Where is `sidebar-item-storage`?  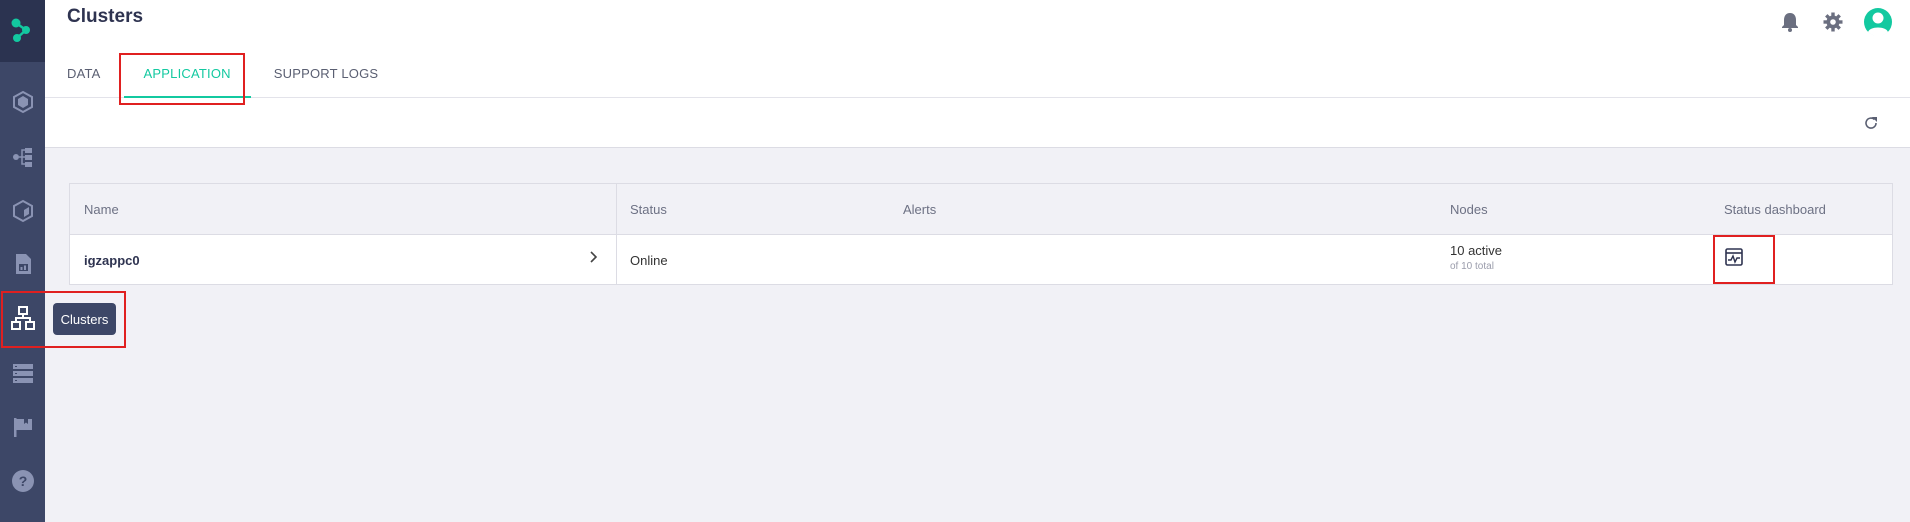 sidebar-item-storage is located at coordinates (22, 373).